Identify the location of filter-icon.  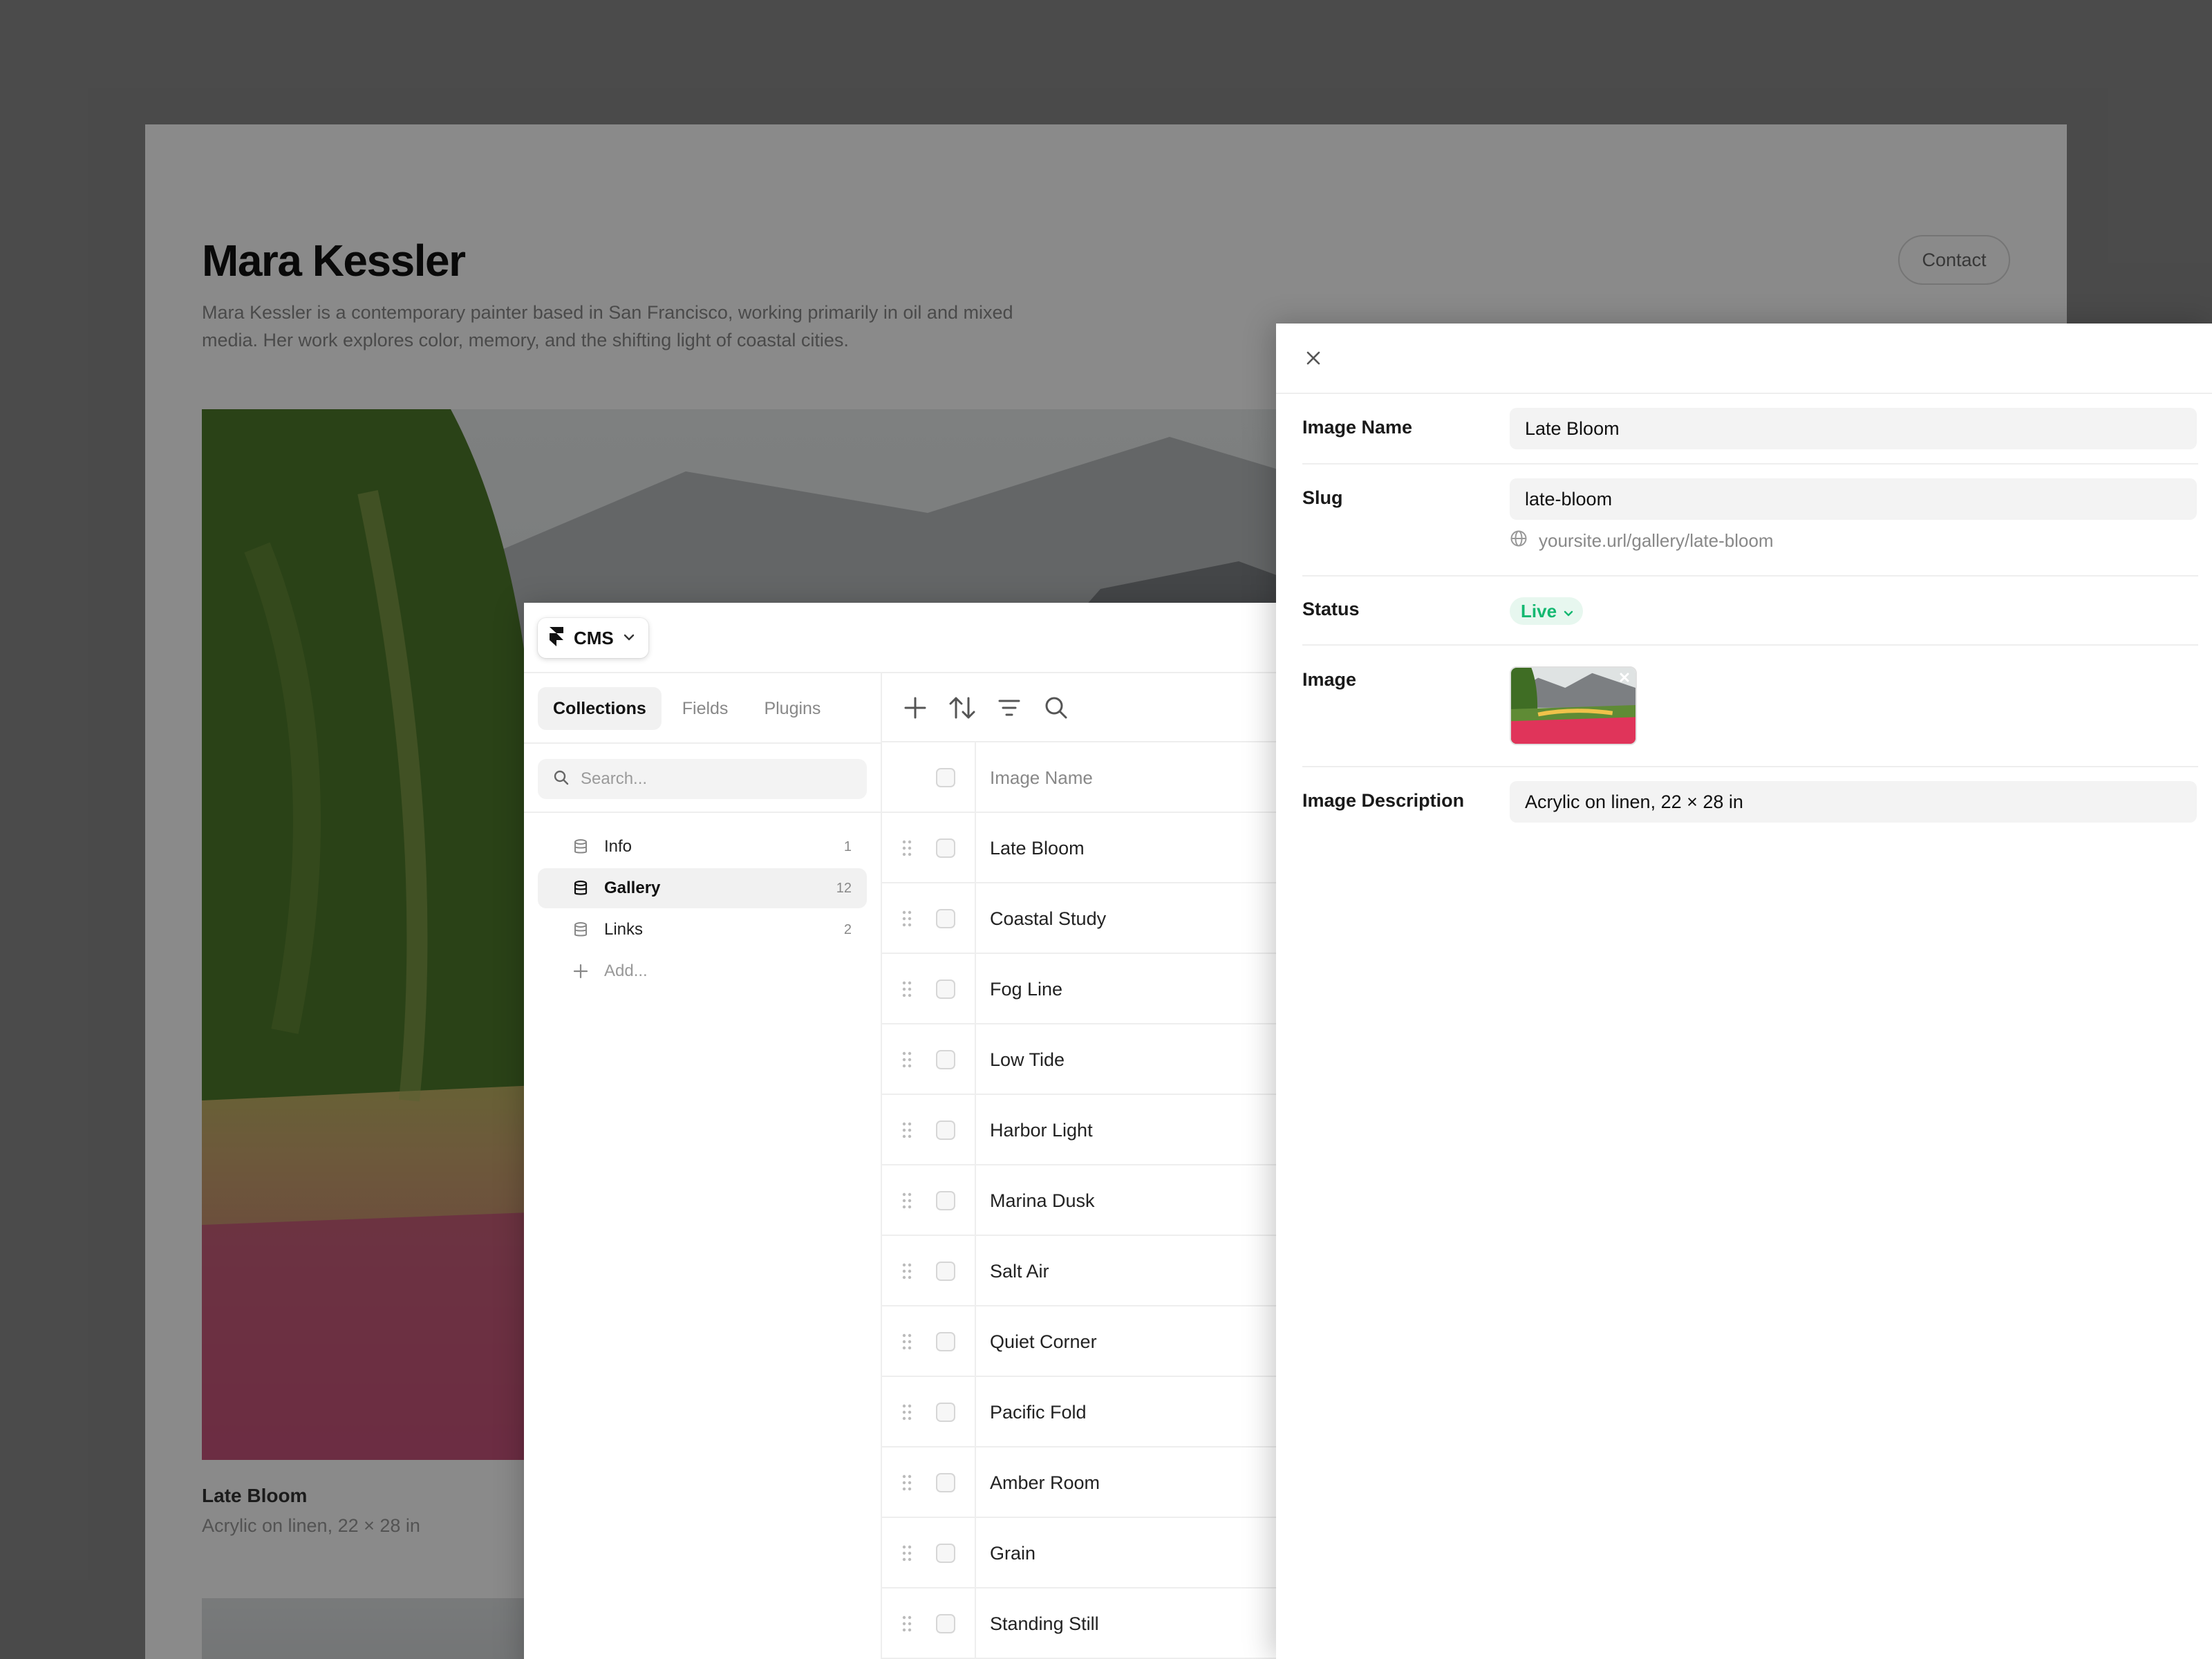
(1009, 709).